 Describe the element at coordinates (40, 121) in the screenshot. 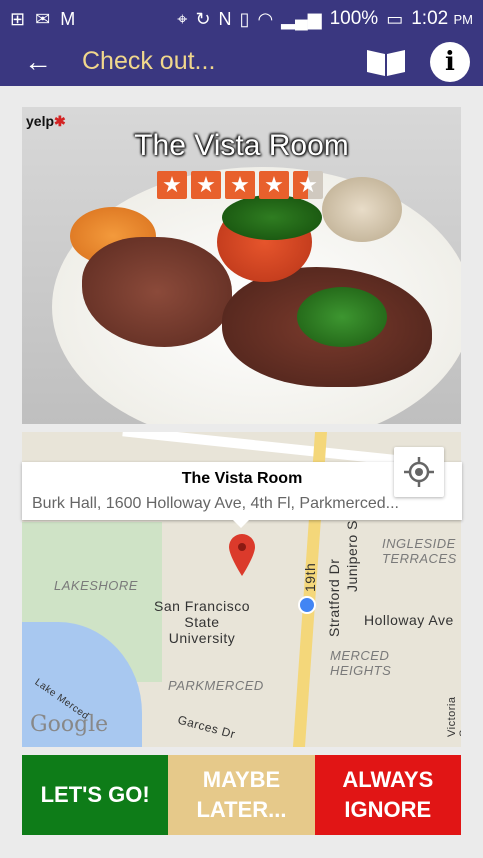

I see `yelp-logo-text: yelp` at that location.